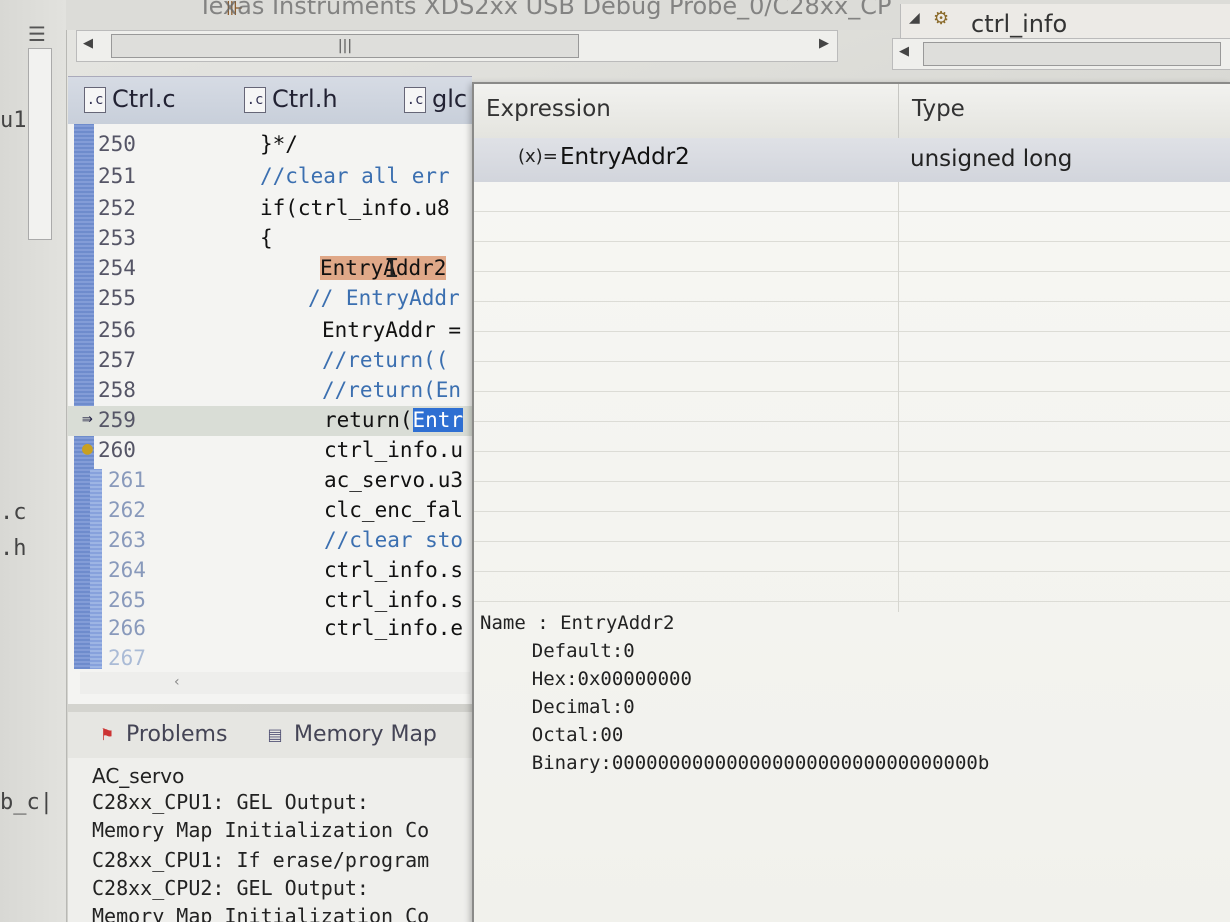 This screenshot has height=922, width=1230. Describe the element at coordinates (127, 480) in the screenshot. I see `line-number: 261` at that location.